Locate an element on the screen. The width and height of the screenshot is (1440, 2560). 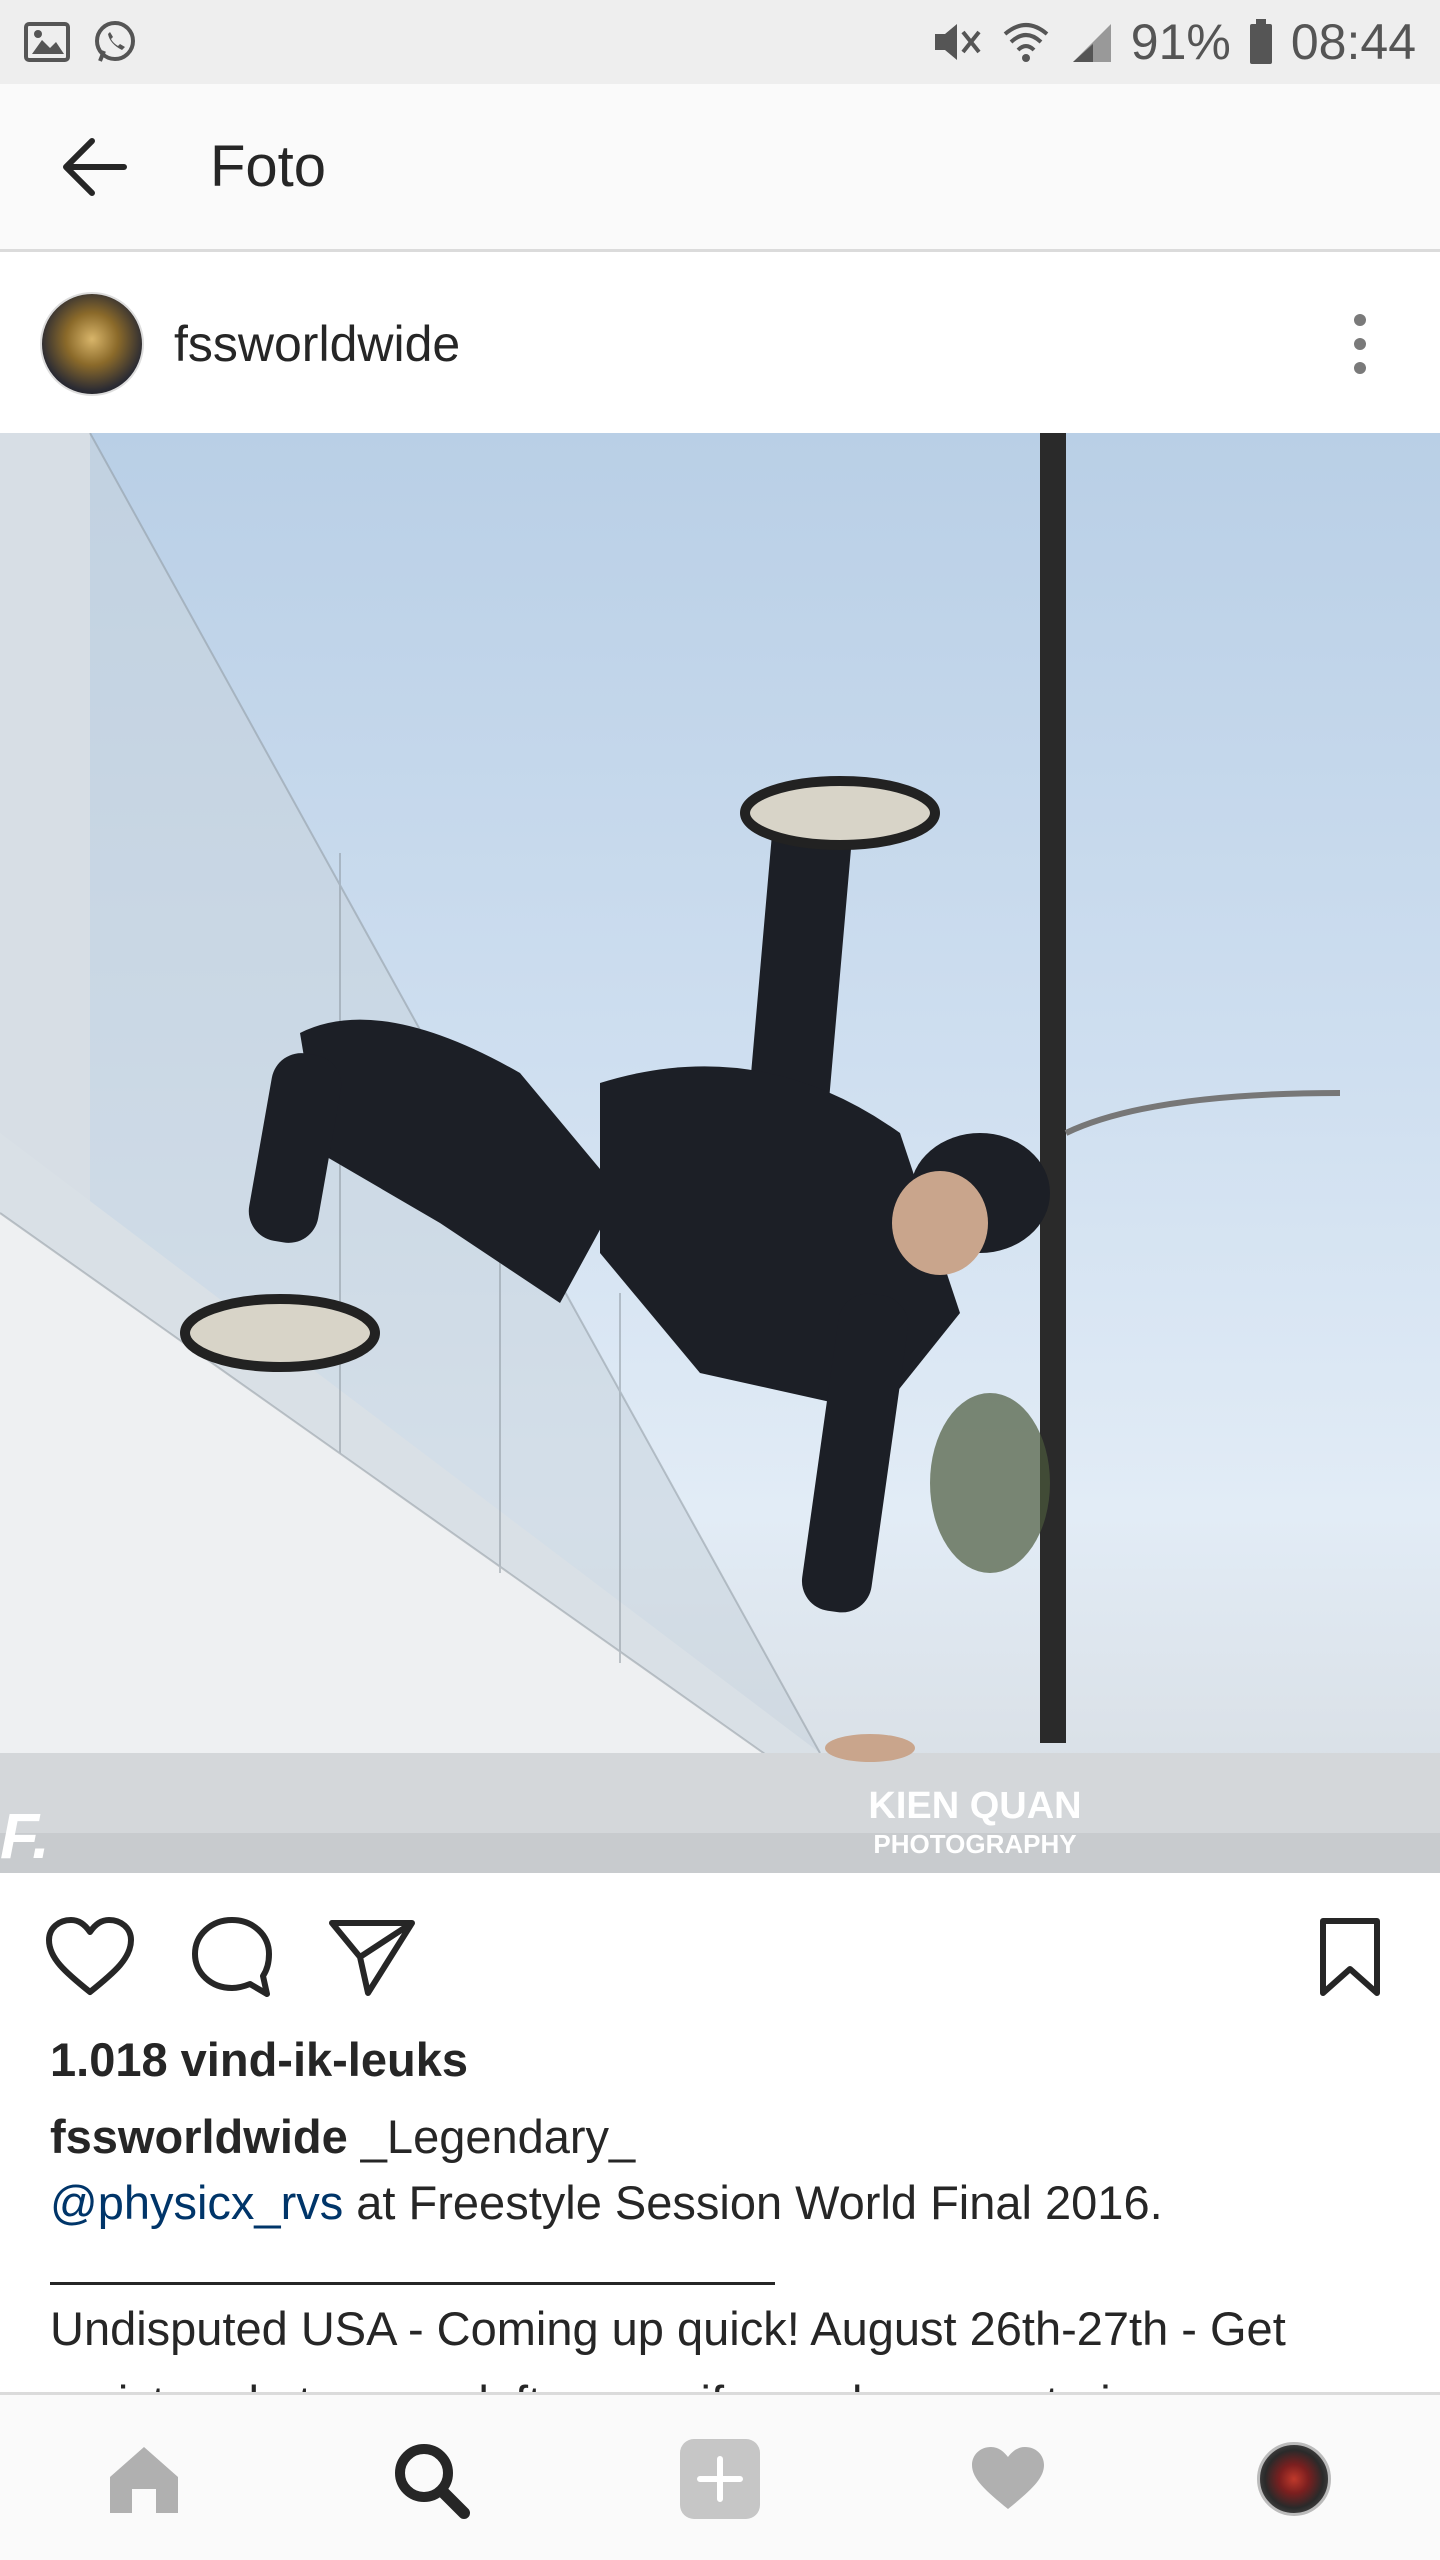
clock: 08:44 is located at coordinates (1353, 42).